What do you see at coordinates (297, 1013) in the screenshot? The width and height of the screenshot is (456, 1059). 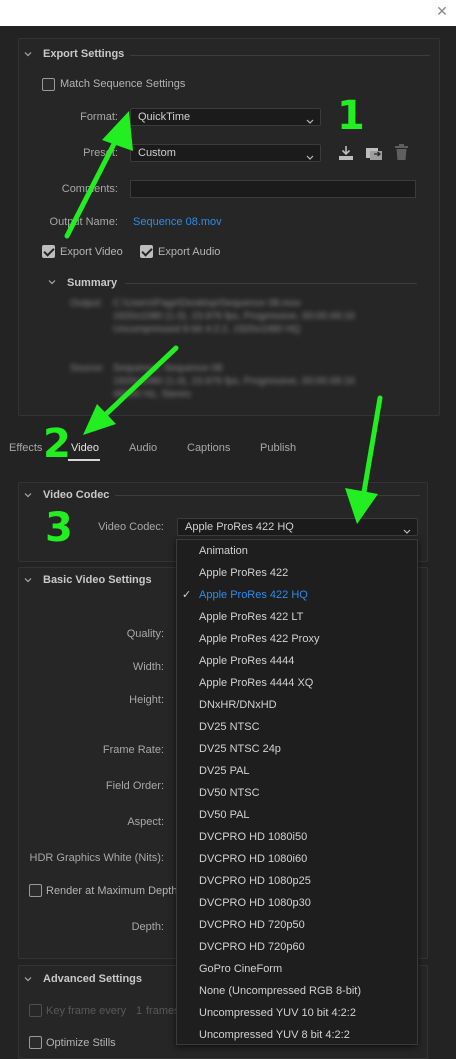 I see `codec-option: Uncompressed YUV 10 bit 4:2:2` at bounding box center [297, 1013].